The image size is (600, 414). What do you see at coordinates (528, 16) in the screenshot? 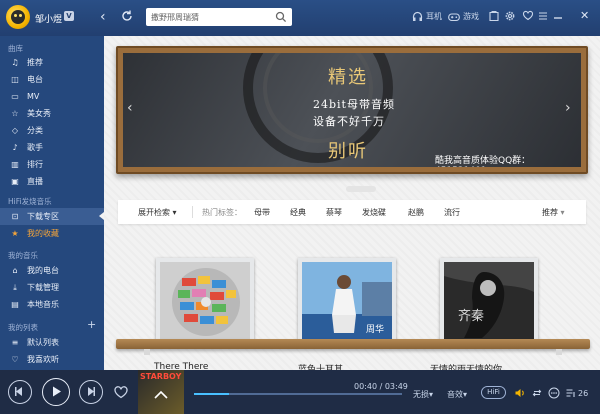
I see `mini-mode-icon` at bounding box center [528, 16].